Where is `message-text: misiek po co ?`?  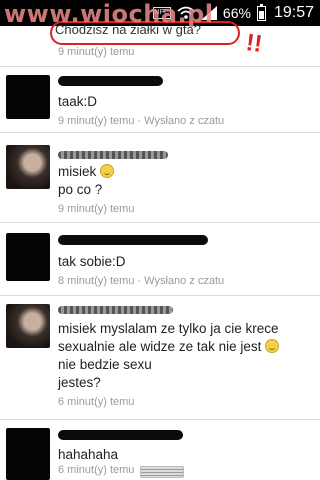 message-text: misiek po co ? is located at coordinates (185, 181).